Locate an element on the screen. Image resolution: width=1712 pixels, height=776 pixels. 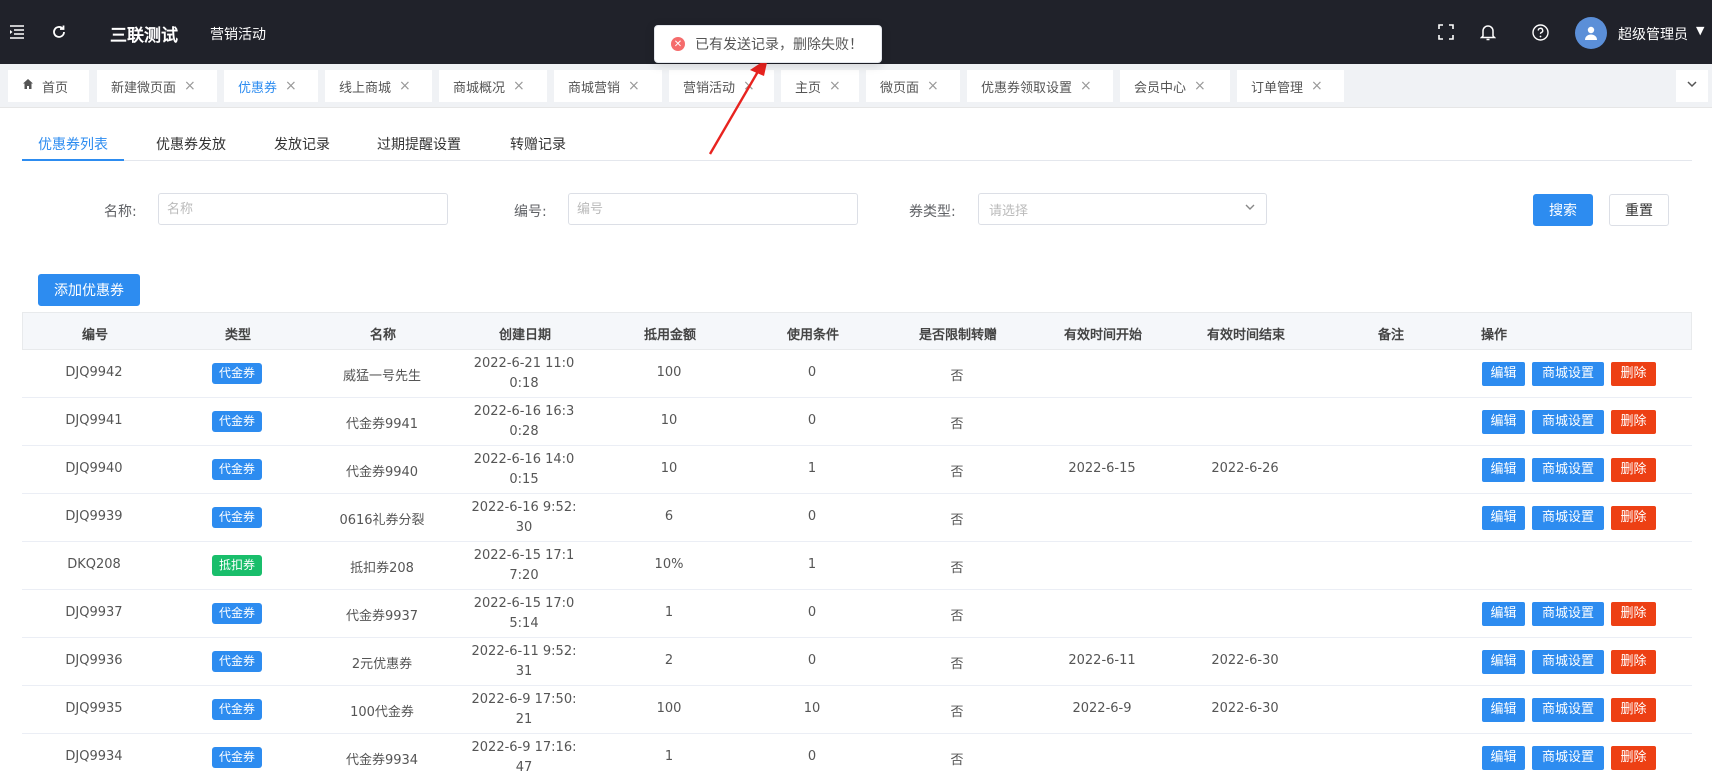
tab-8: 微页面 × is located at coordinates (913, 86).